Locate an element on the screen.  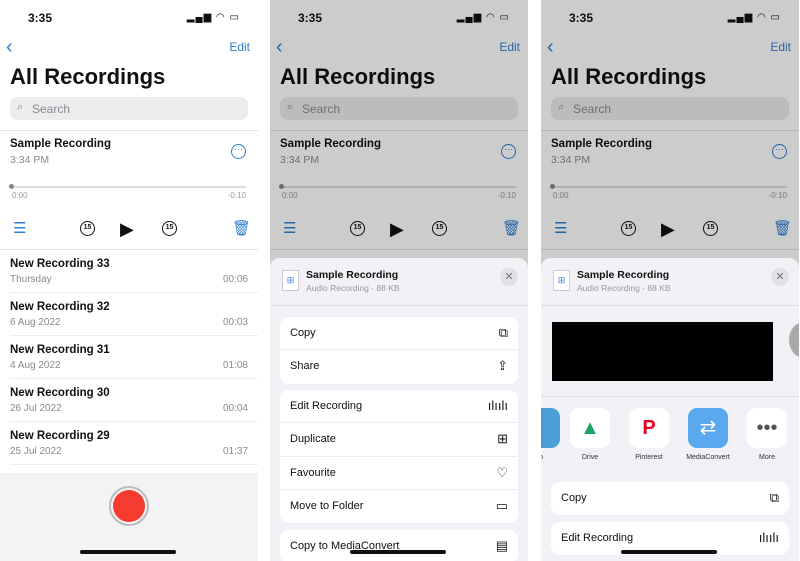
menu-item-label: Duplicate is located at coordinates (313, 439).